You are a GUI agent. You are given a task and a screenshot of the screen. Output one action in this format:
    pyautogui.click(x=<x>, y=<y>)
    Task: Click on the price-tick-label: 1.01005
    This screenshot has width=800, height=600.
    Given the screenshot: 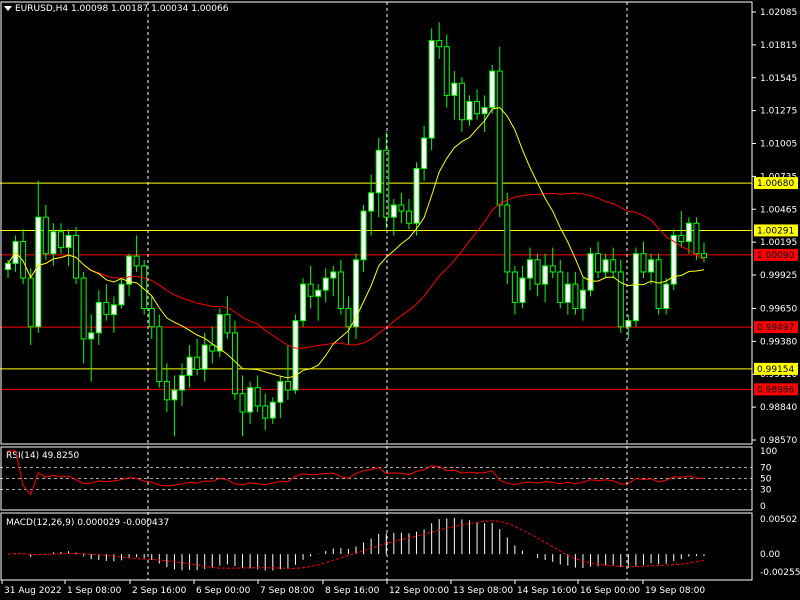 What is the action you would take?
    pyautogui.click(x=778, y=145)
    